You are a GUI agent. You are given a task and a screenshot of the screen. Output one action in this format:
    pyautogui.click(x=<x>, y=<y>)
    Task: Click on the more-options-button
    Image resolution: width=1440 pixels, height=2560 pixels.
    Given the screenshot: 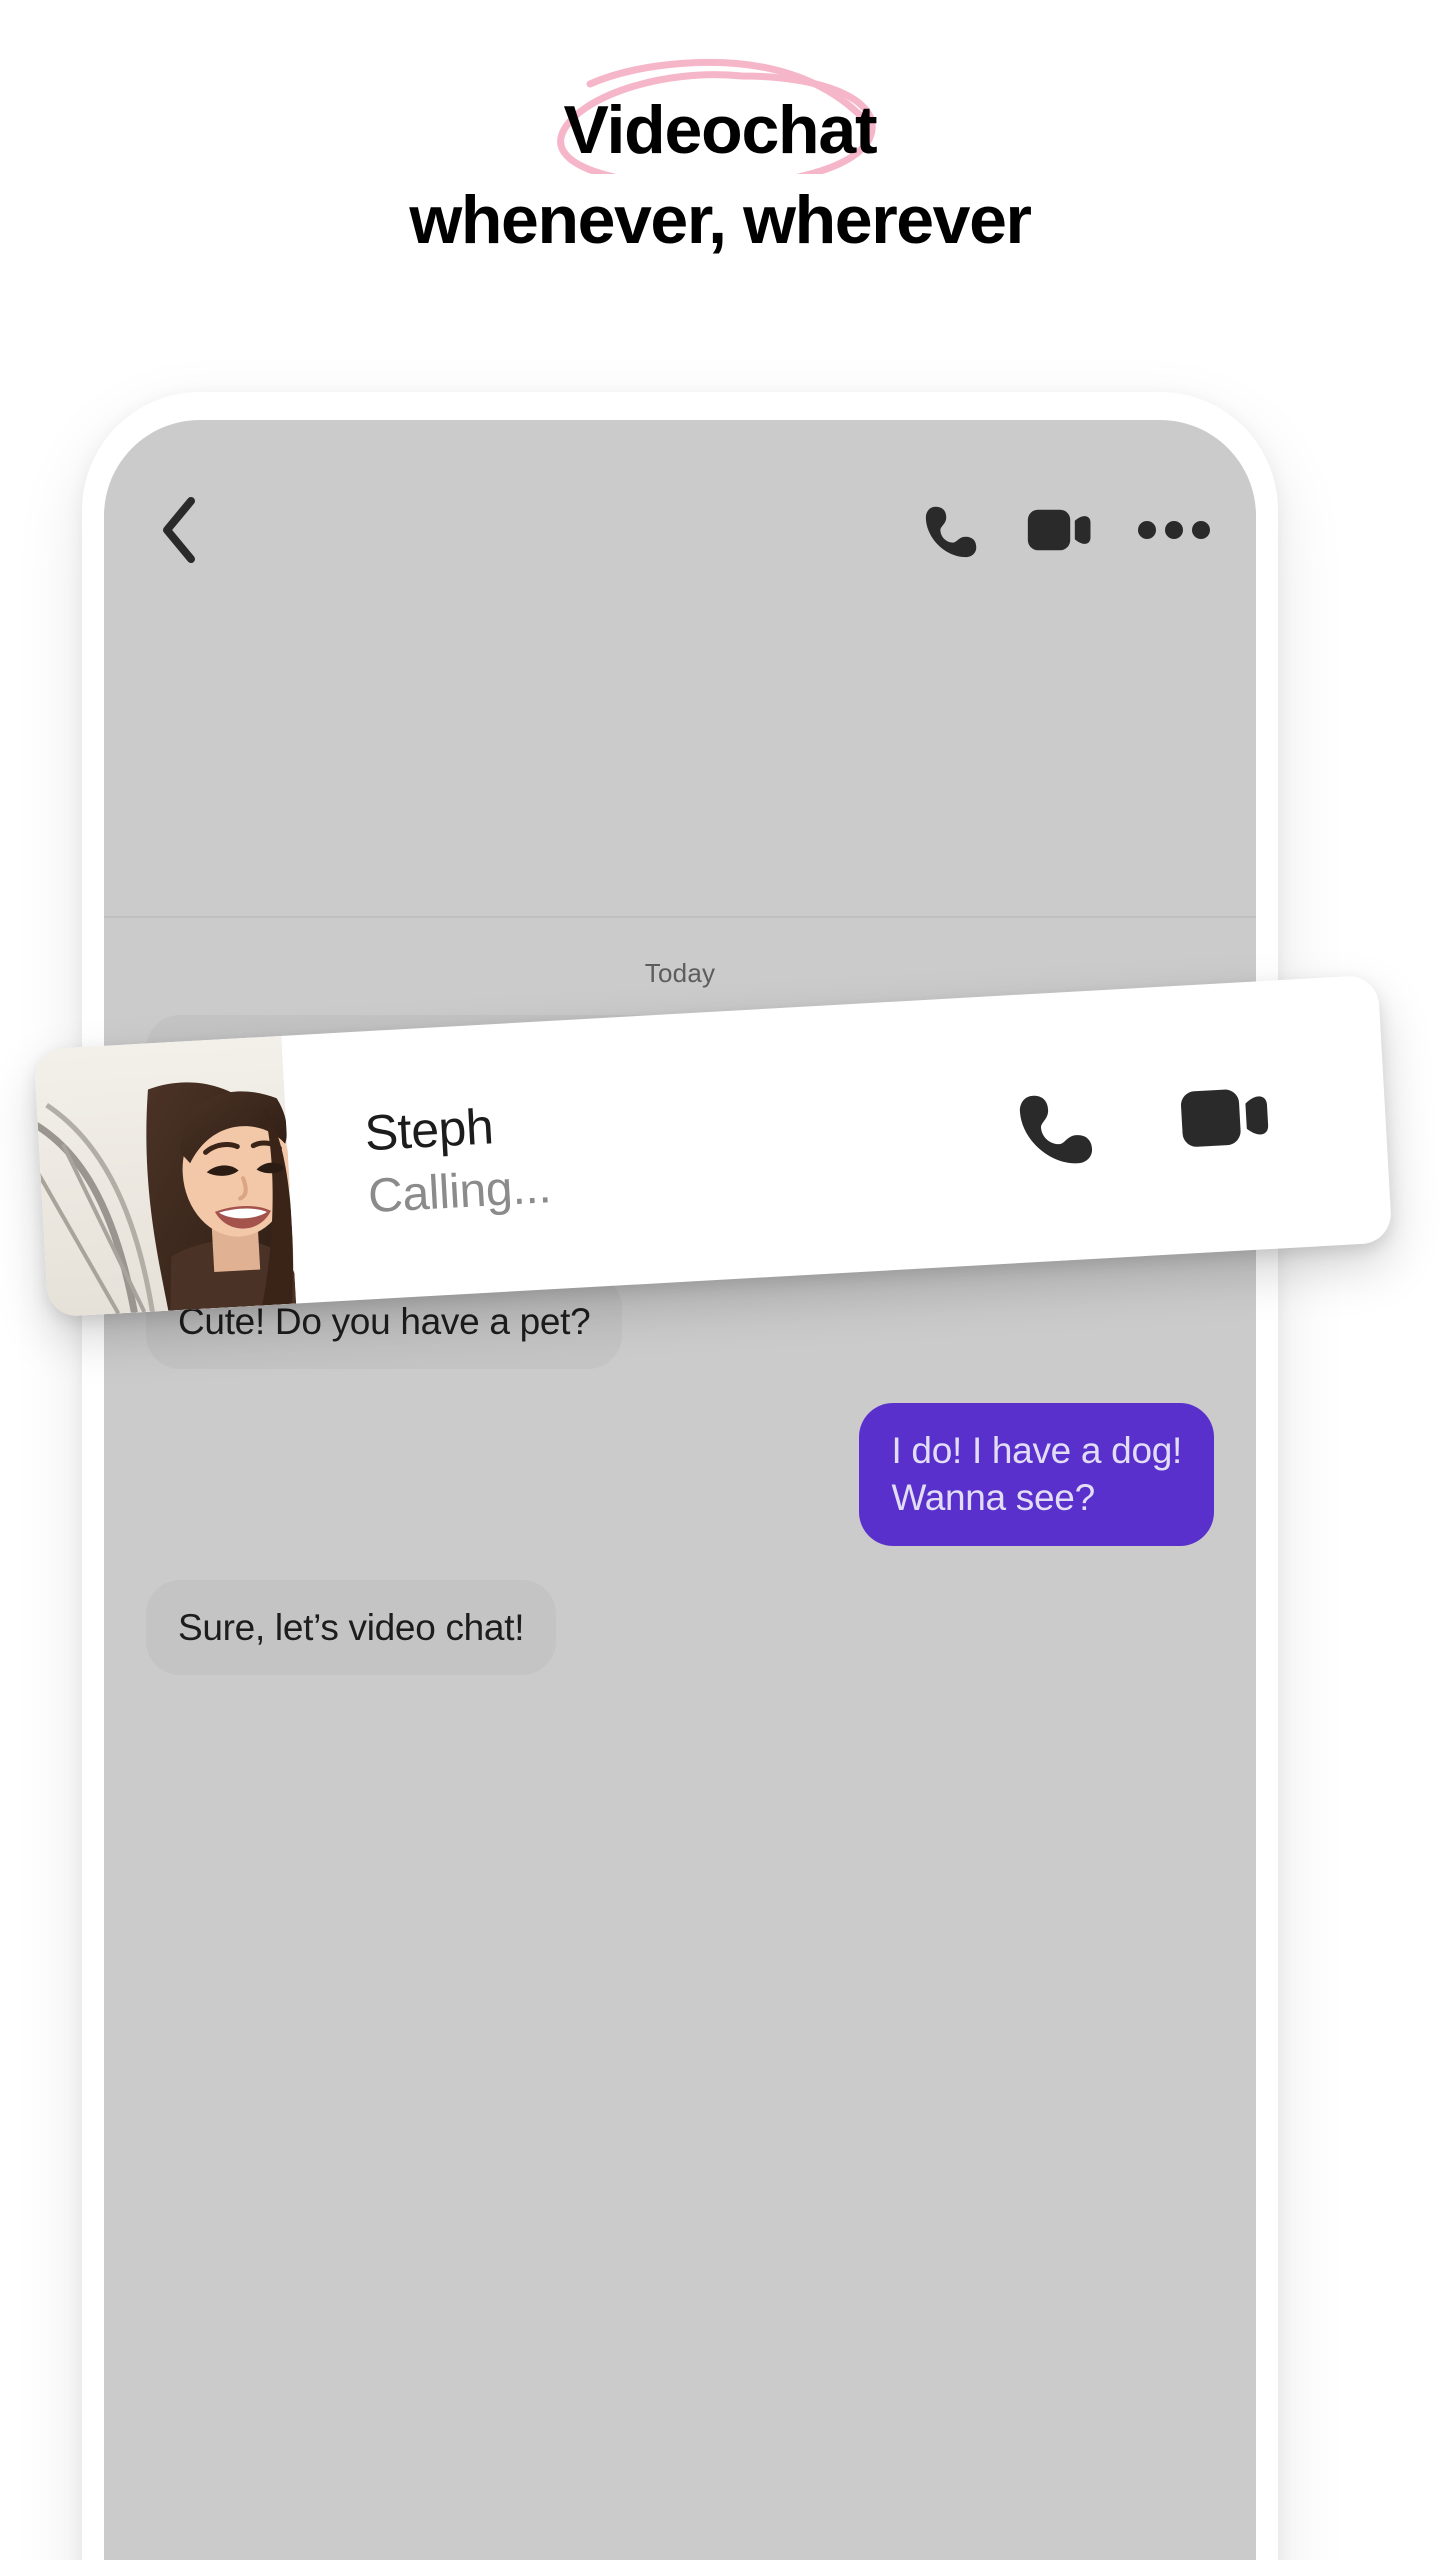 What is the action you would take?
    pyautogui.click(x=1174, y=530)
    